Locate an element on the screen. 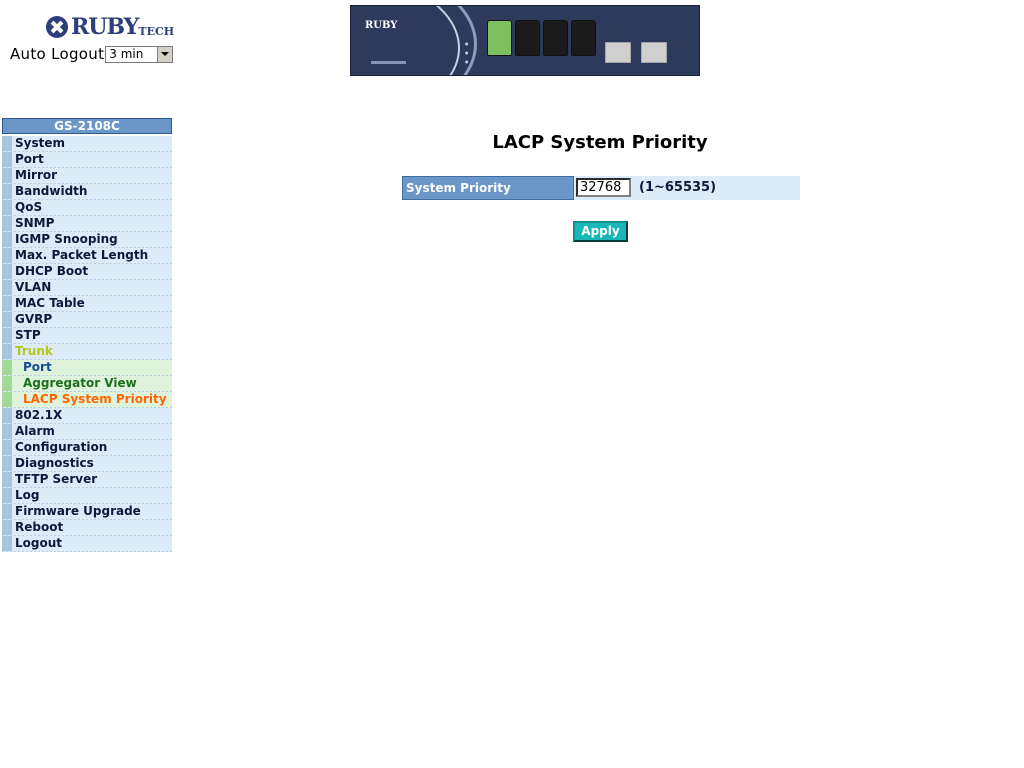  sidebar-item-8021x: 802.1X is located at coordinates (87, 416).